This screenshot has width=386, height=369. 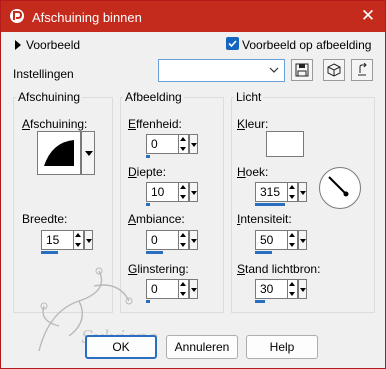 What do you see at coordinates (88, 240) in the screenshot?
I see `breedte-slider-dropdown` at bounding box center [88, 240].